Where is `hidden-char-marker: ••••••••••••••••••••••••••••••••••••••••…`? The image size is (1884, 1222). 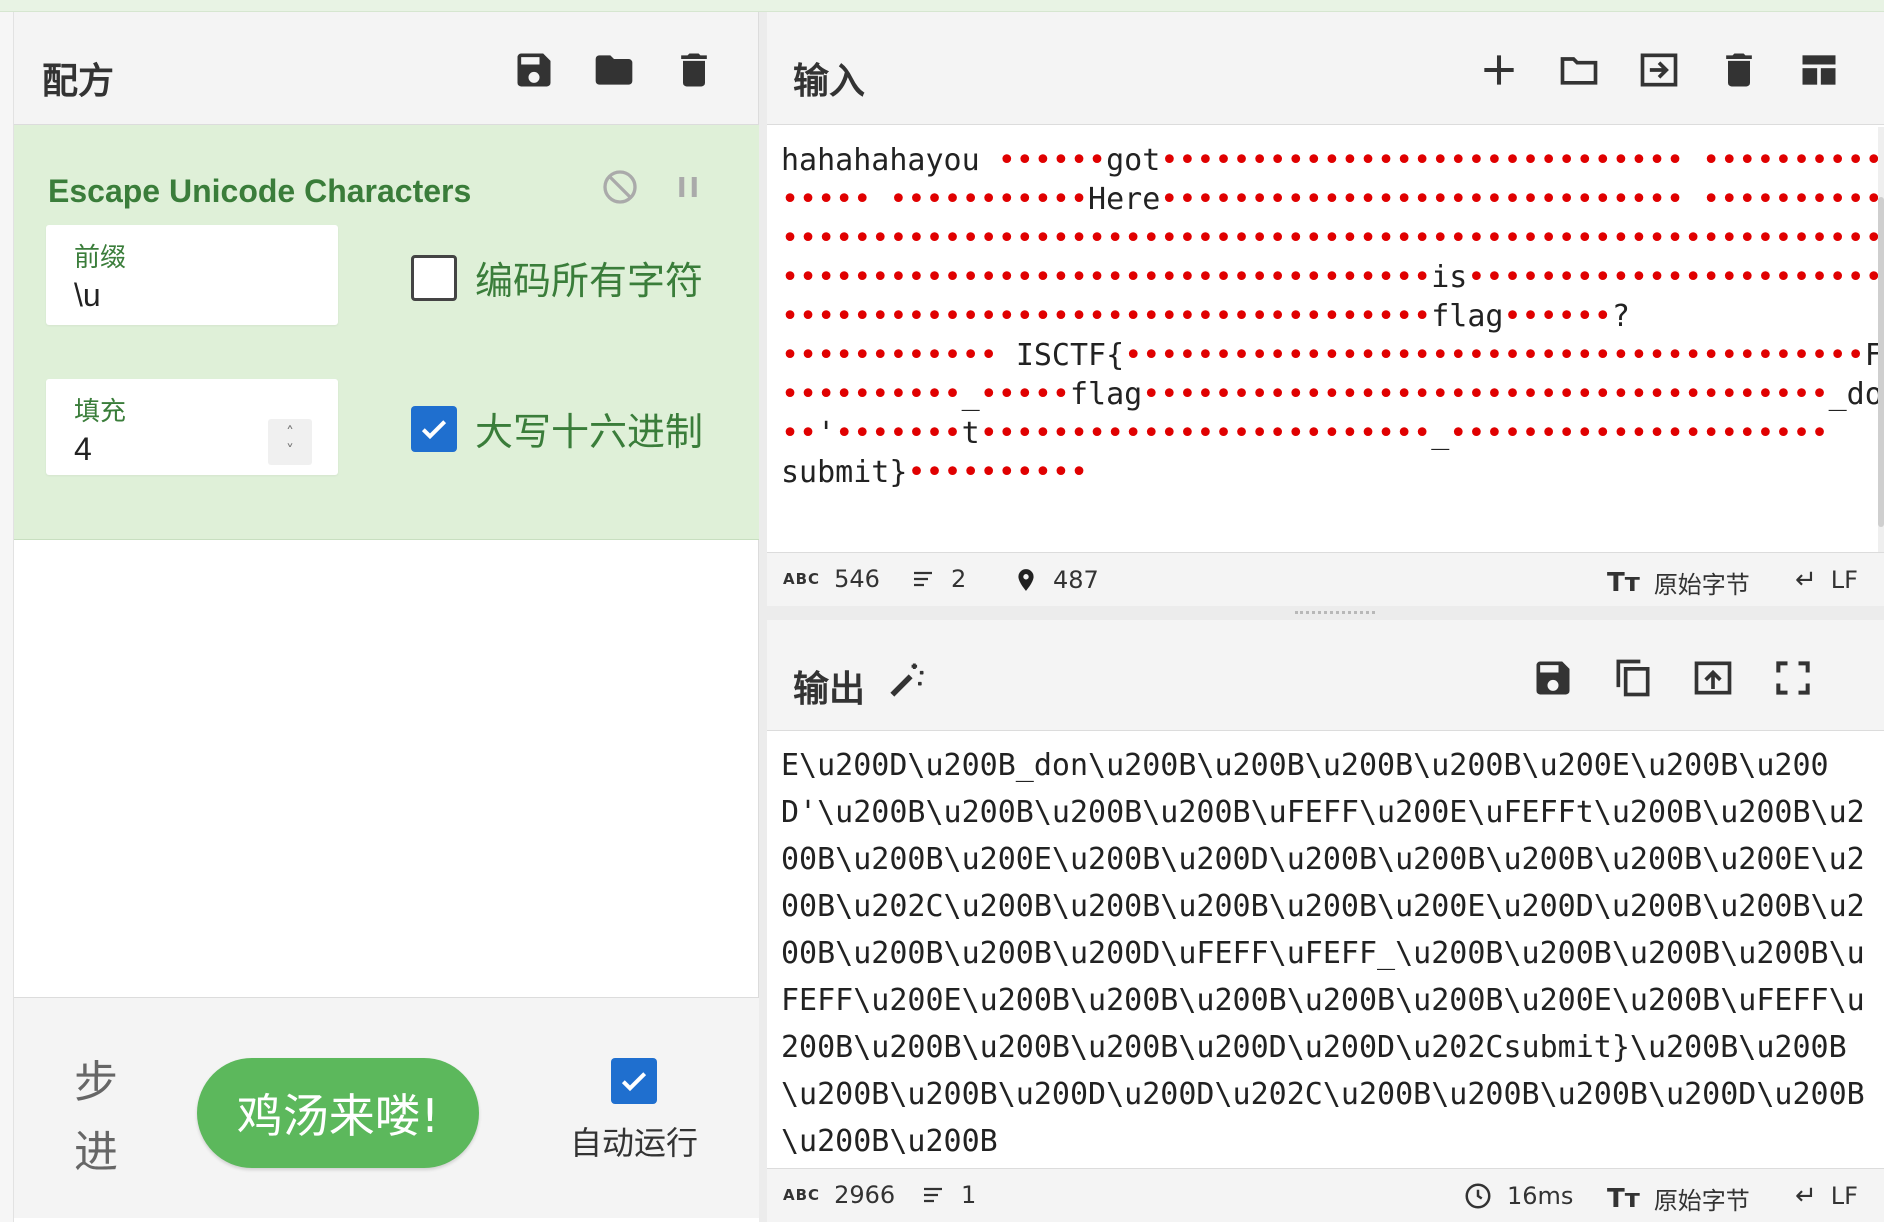 hidden-char-marker: ••••••••••••••••••••••••••••••••••••••••… is located at coordinates (1332, 238).